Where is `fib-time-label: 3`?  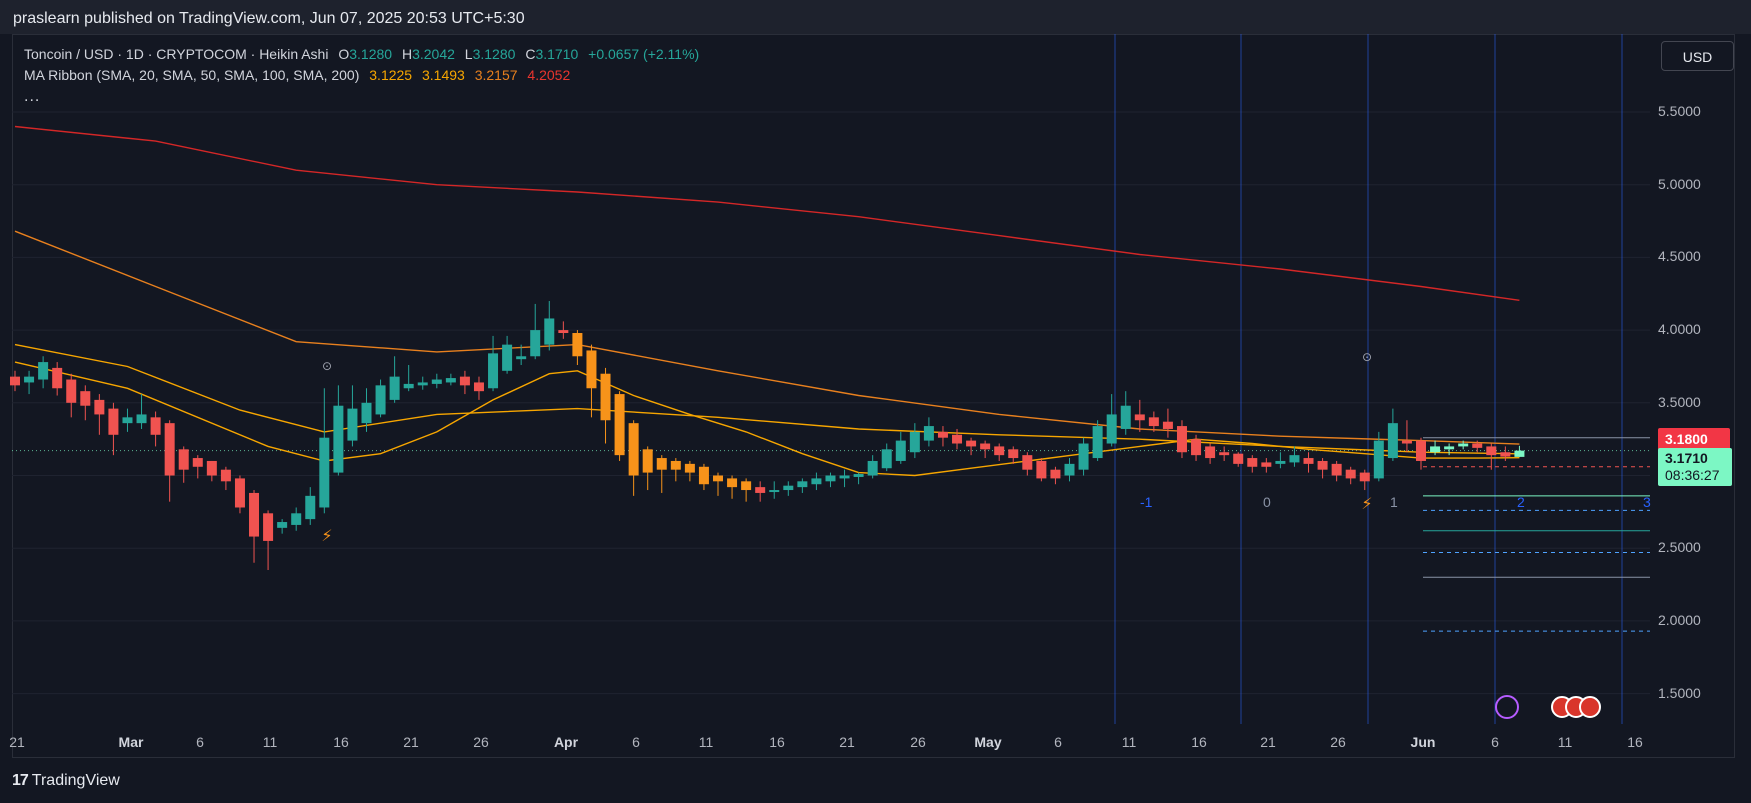
fib-time-label: 3 is located at coordinates (1647, 502).